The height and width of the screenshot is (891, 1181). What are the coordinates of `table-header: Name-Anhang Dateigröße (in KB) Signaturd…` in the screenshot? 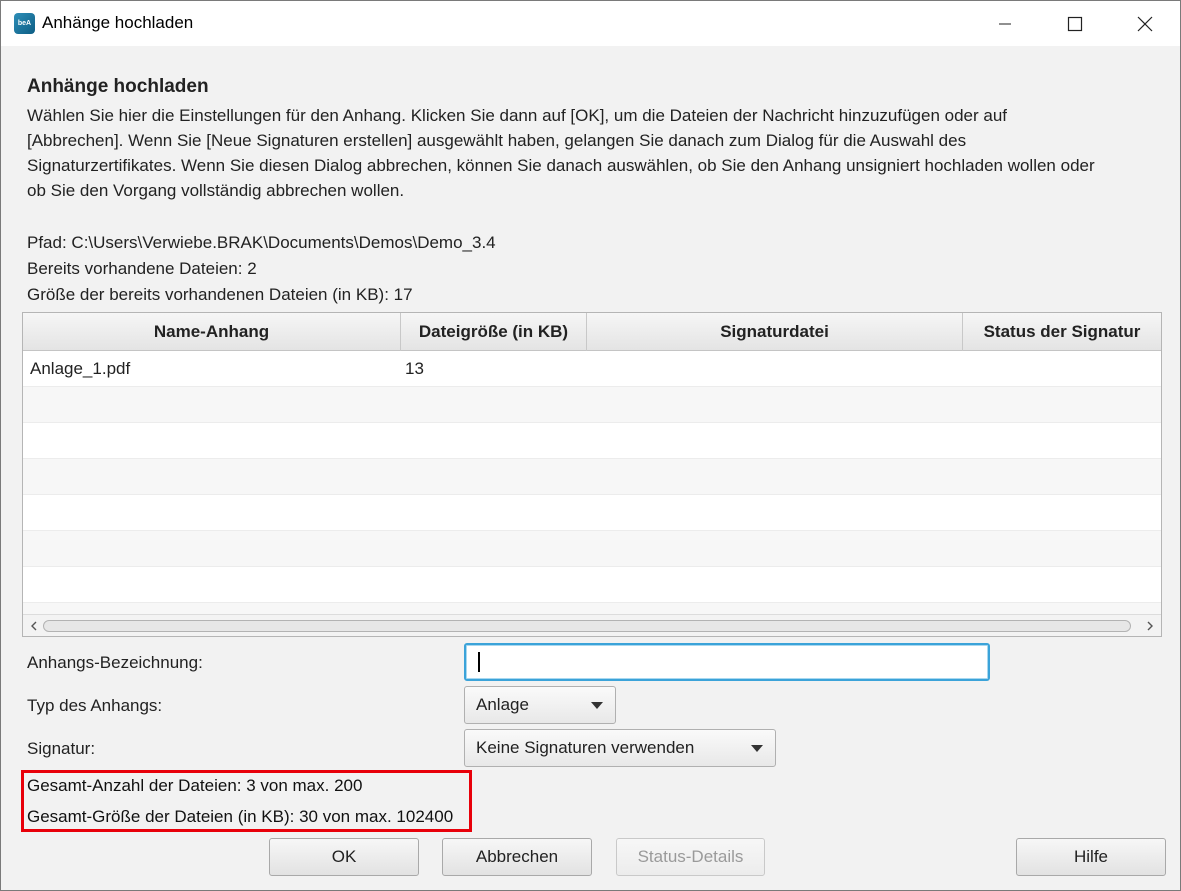 It's located at (592, 332).